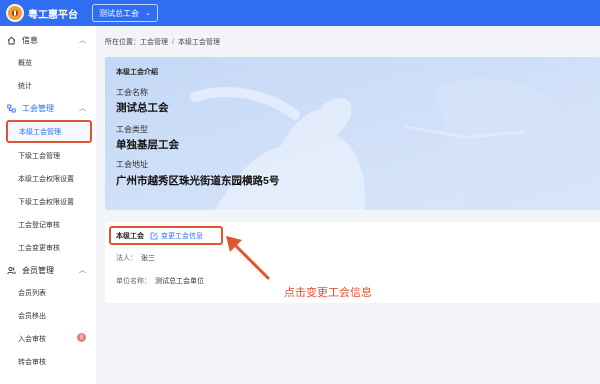 The width and height of the screenshot is (600, 384). I want to click on sidebar-item-member-list: 会员列表, so click(48, 292).